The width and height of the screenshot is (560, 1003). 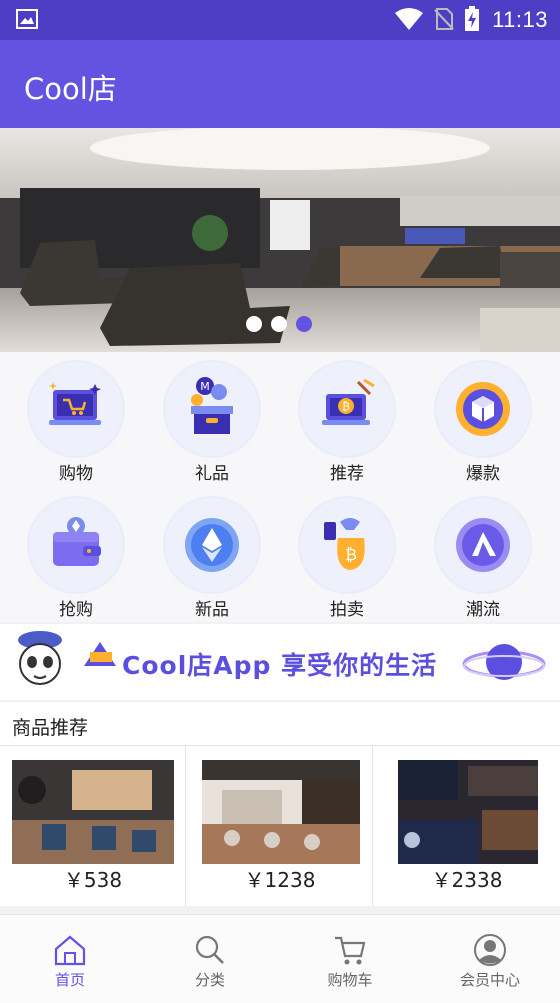 I want to click on nav-cart: 购物车, so click(x=350, y=959).